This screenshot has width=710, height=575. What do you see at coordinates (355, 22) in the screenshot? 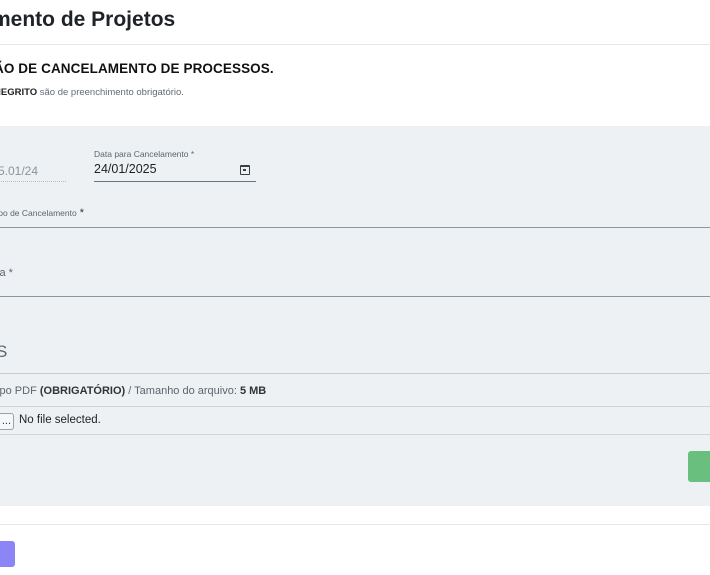
I see `page-header: mento de Projetos` at bounding box center [355, 22].